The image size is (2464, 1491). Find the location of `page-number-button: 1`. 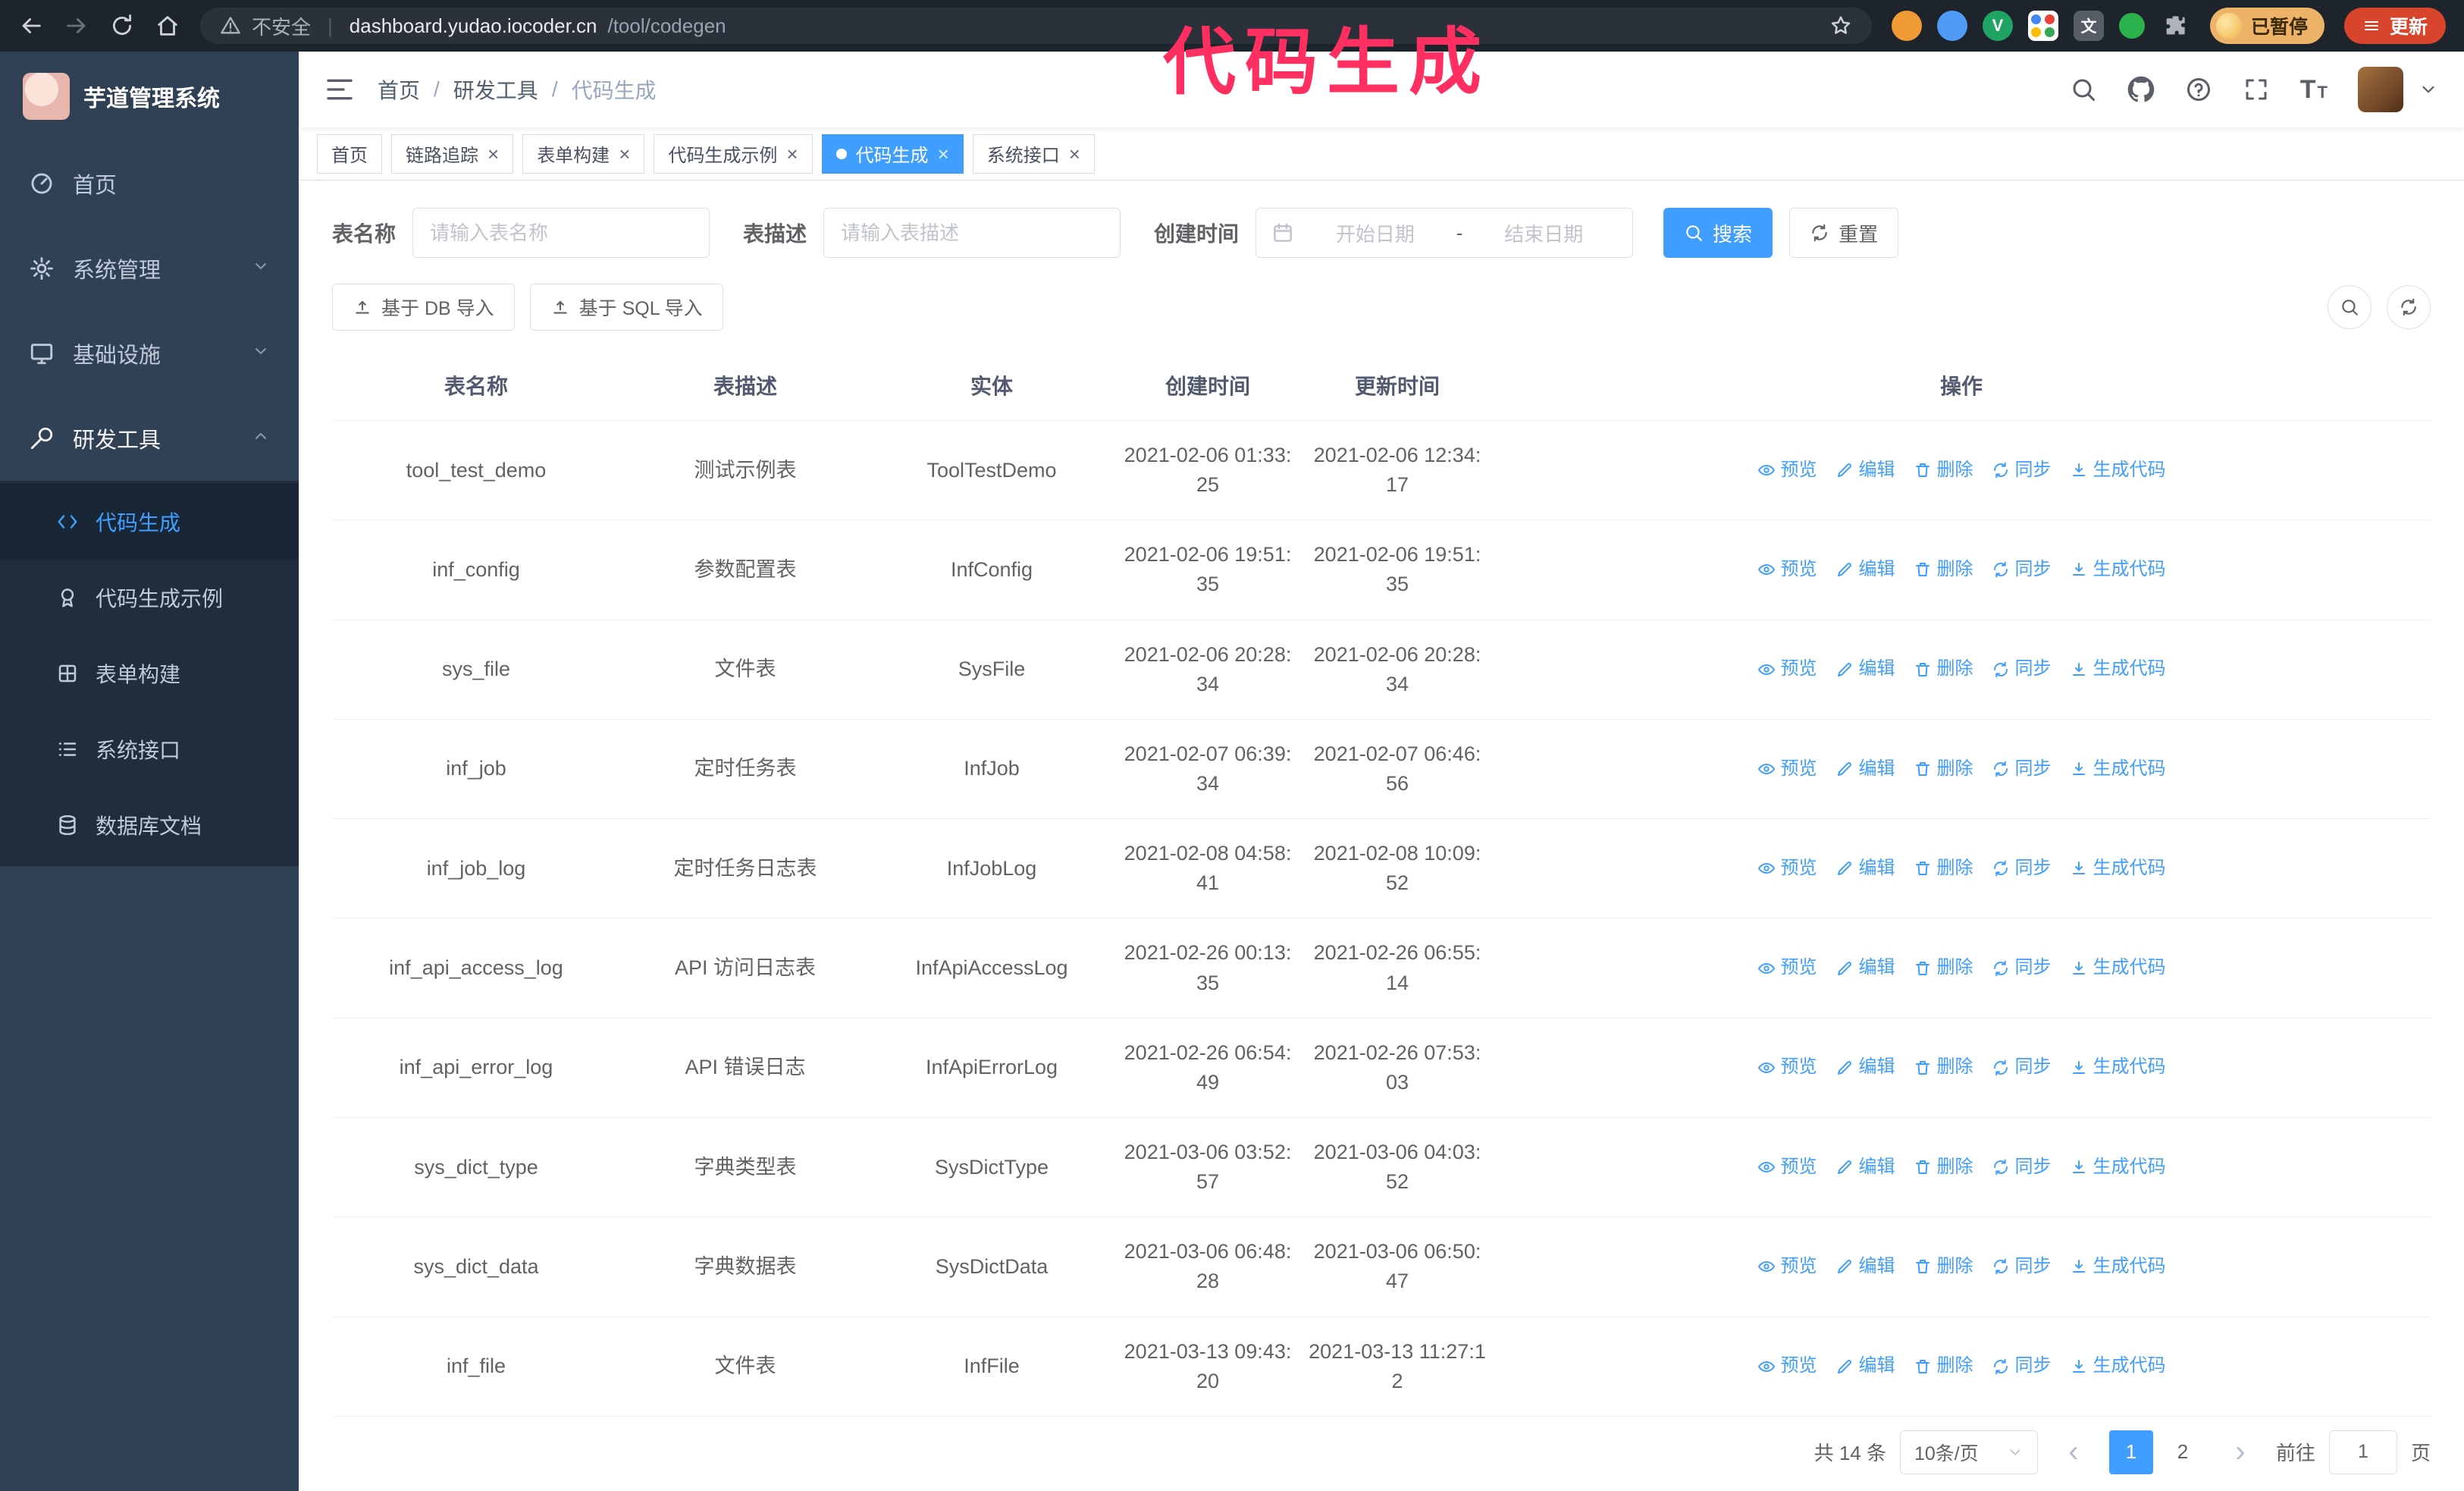

page-number-button: 1 is located at coordinates (2130, 1452).